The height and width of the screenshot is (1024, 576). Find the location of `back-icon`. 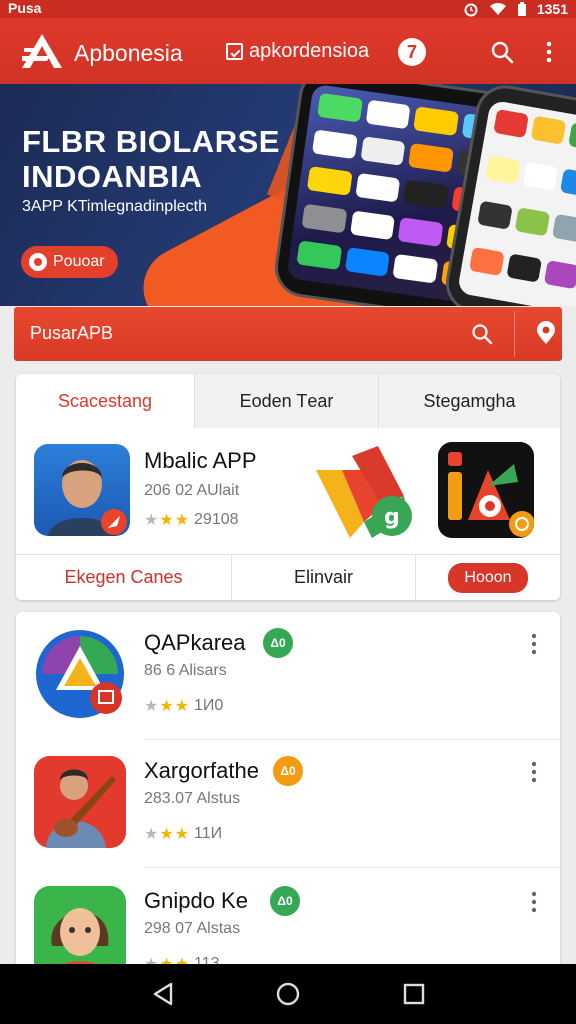

back-icon is located at coordinates (163, 994).